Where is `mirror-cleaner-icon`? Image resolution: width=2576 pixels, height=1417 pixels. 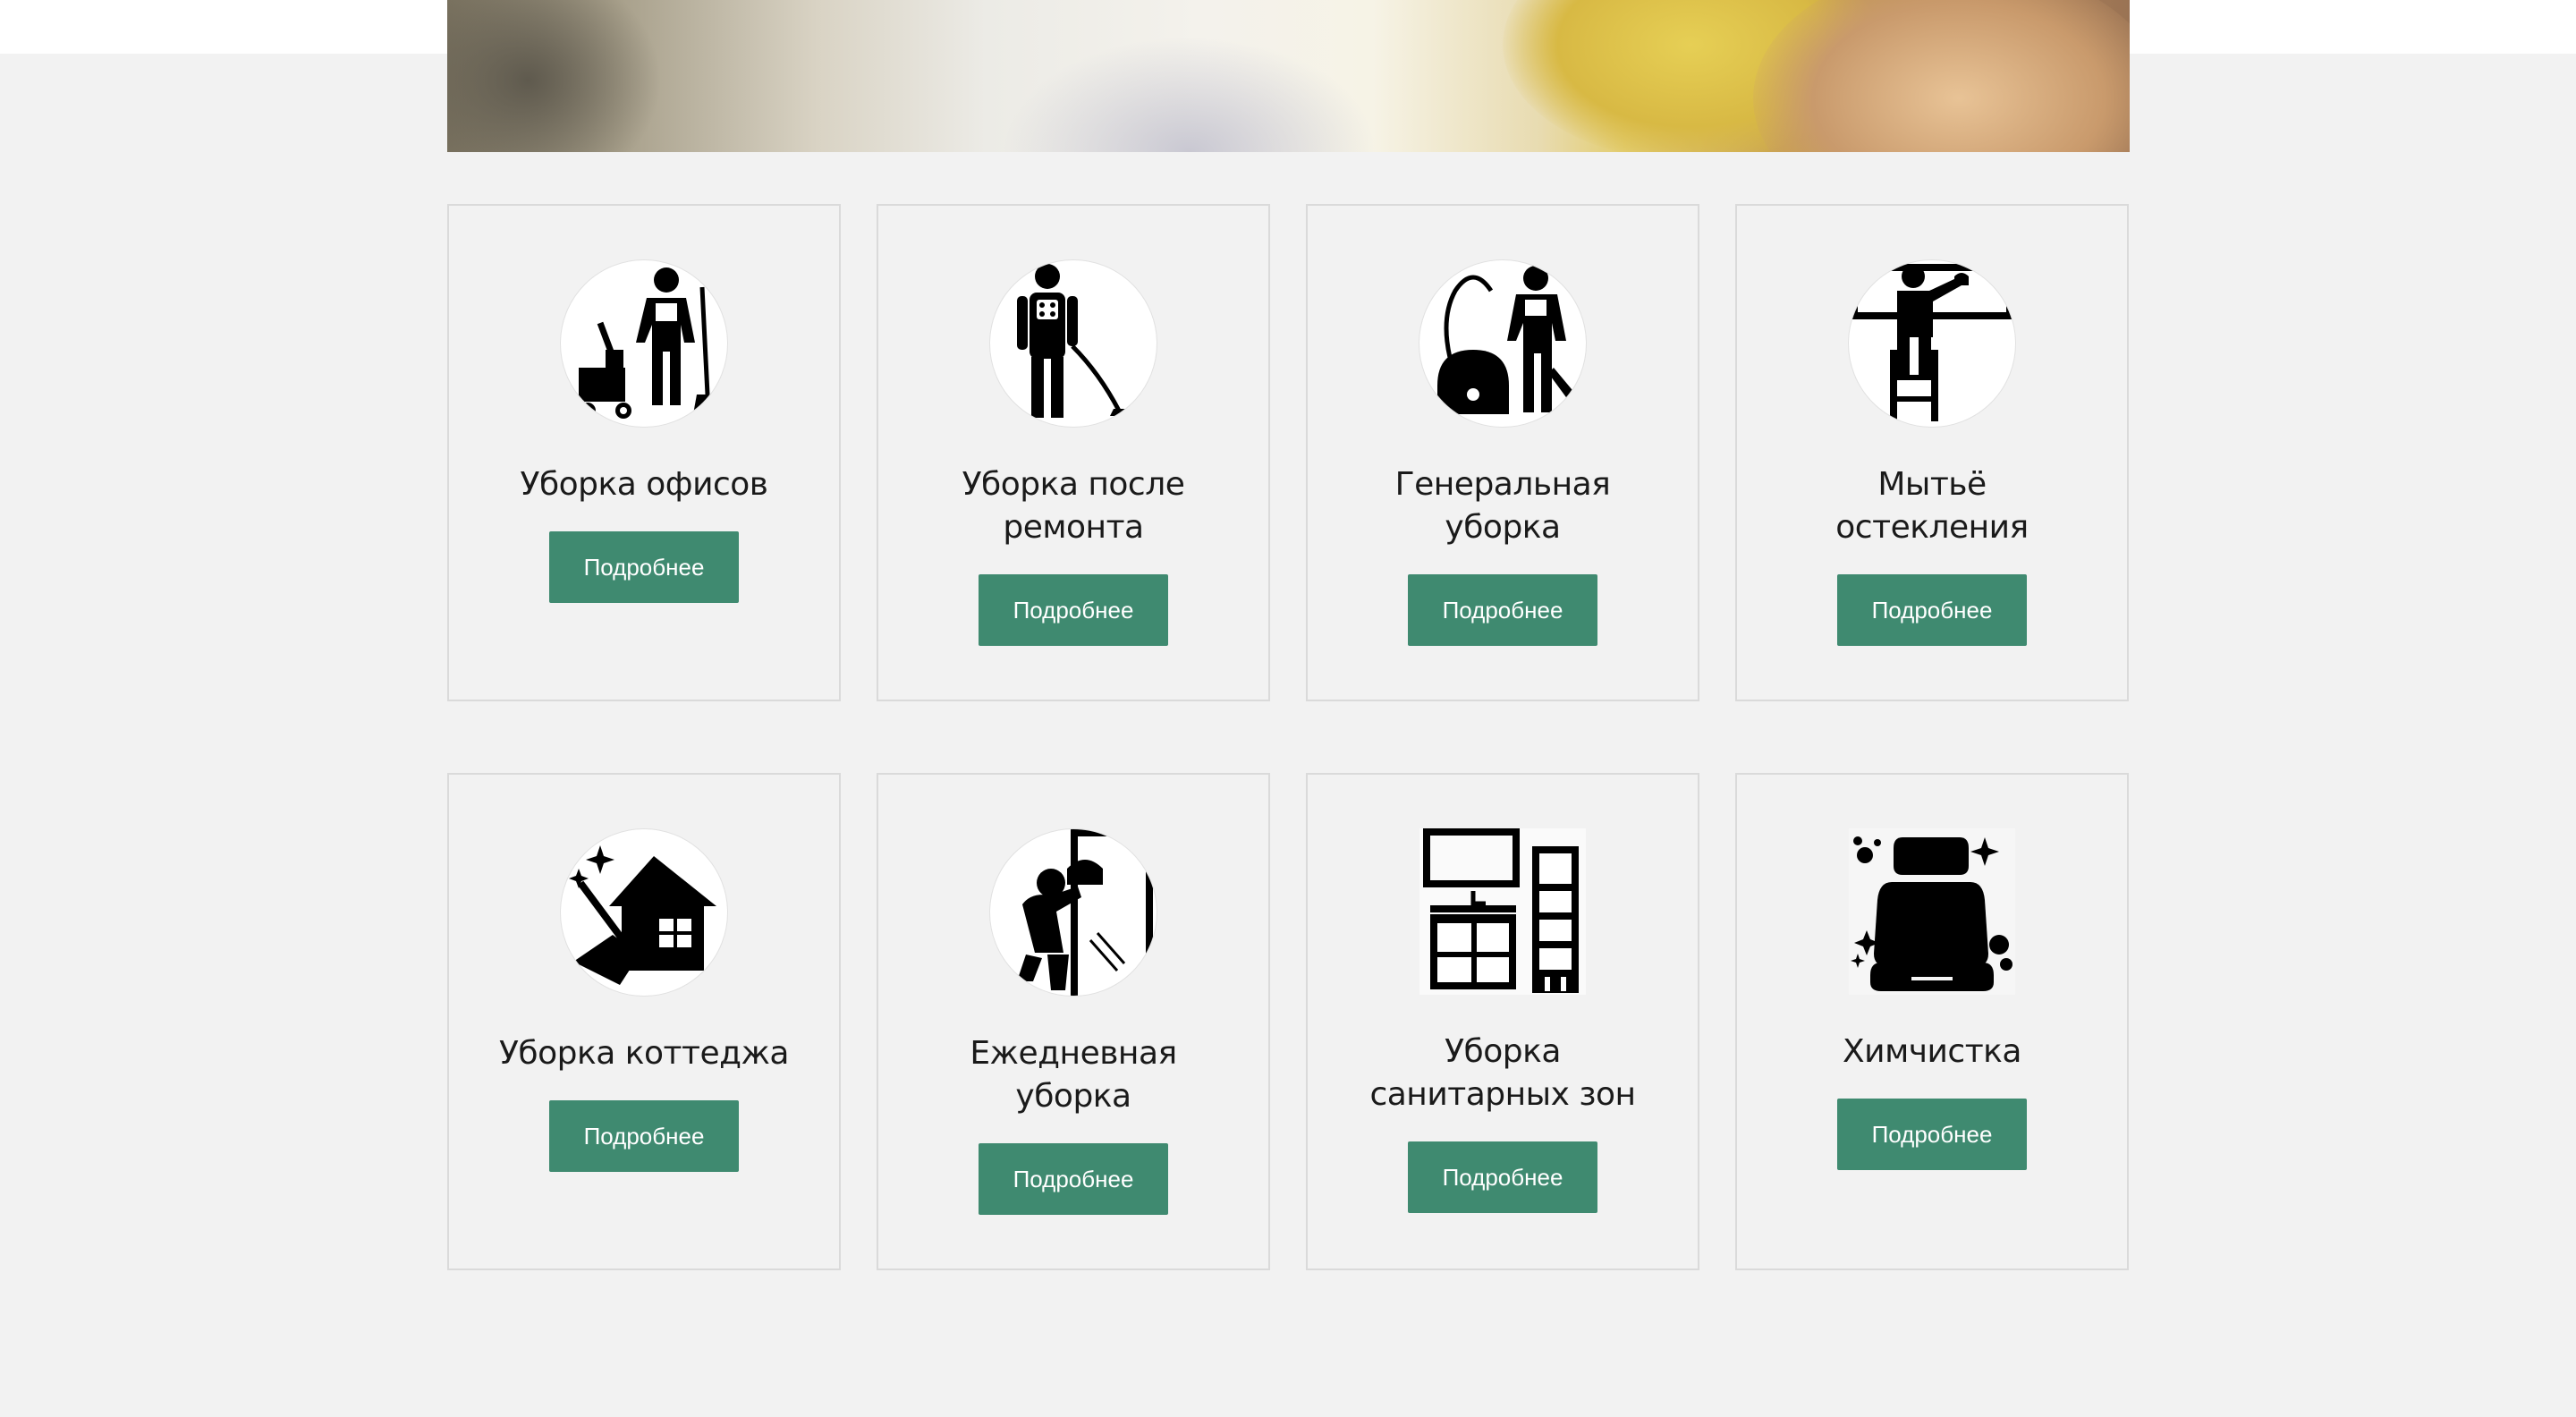
mirror-cleaner-icon is located at coordinates (1073, 913).